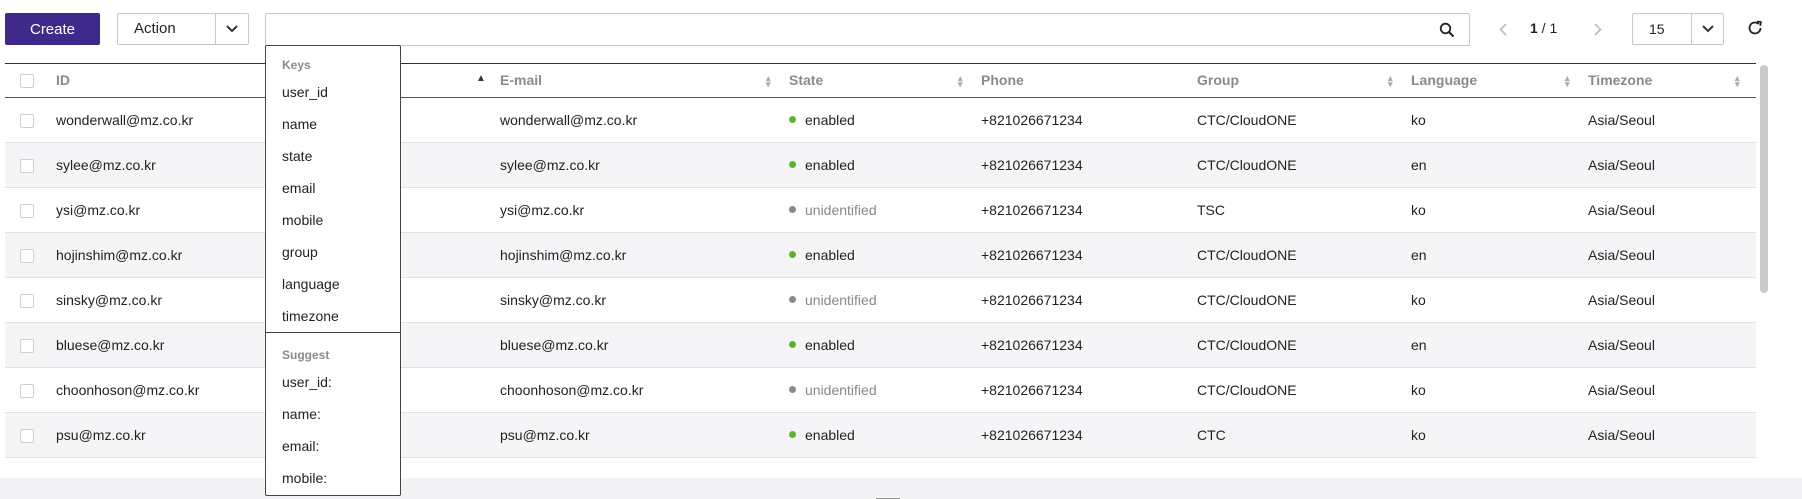 This screenshot has height=499, width=1802. Describe the element at coordinates (333, 446) in the screenshot. I see `suggest-option: email:` at that location.